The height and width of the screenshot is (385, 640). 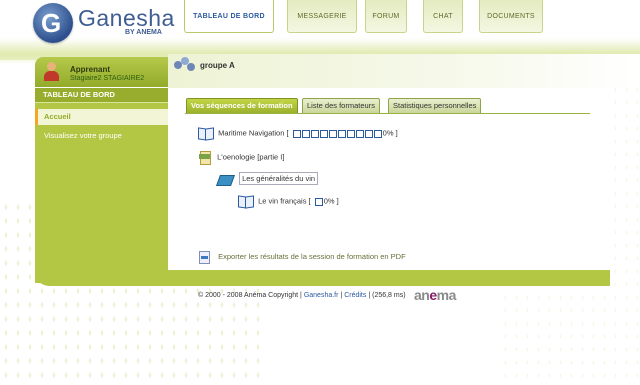 I want to click on module-generalites-vin: Les généralités du vin, so click(x=267, y=179).